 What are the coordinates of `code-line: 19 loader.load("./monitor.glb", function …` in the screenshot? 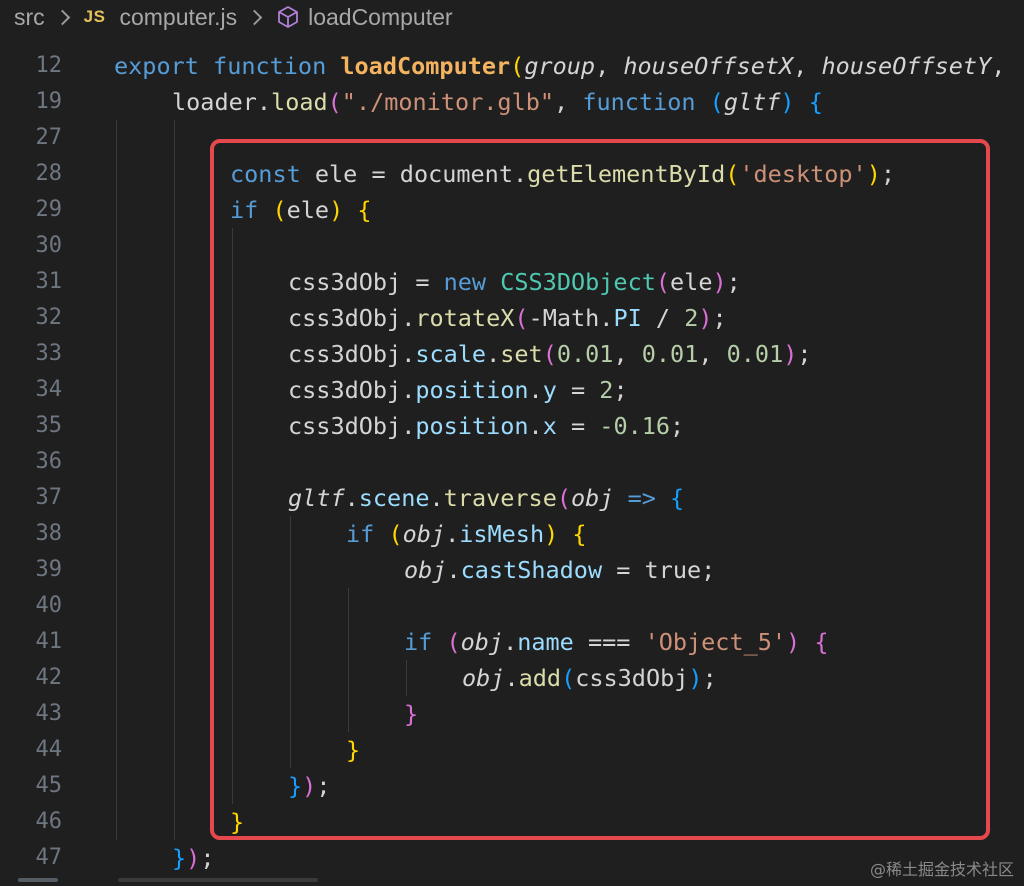 It's located at (512, 102).